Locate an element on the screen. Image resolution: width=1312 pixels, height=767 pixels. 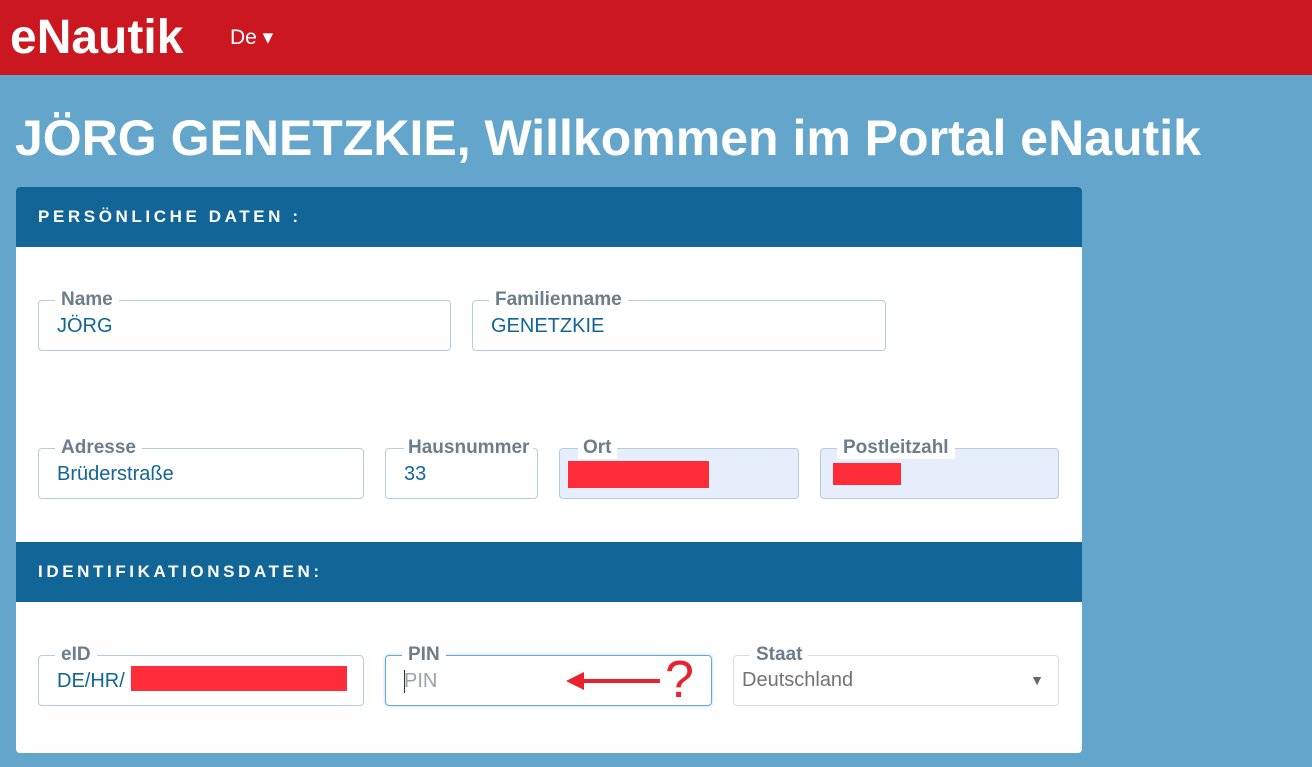
city-redaction is located at coordinates (638, 474).